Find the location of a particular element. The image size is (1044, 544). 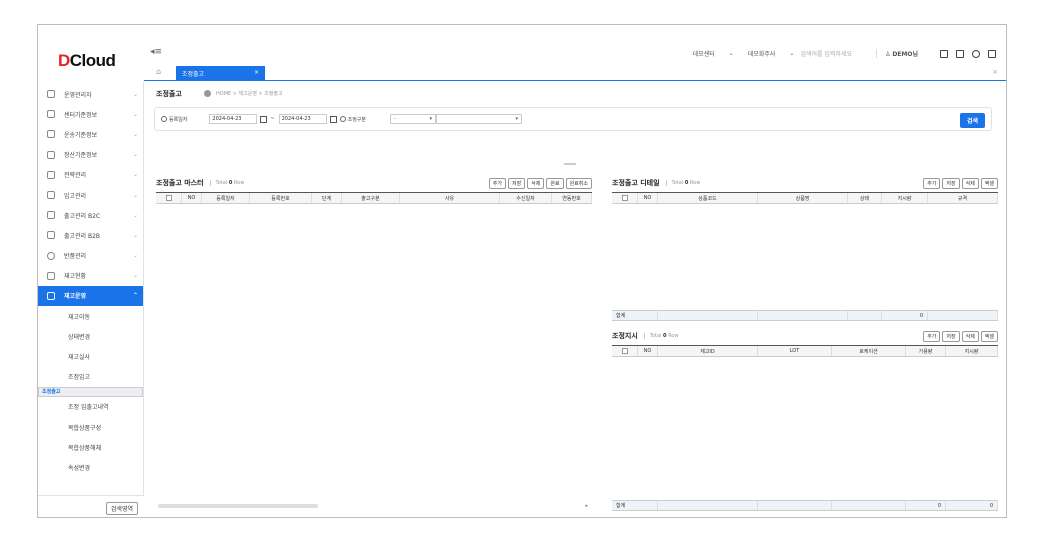

col-header: 규격 is located at coordinates (963, 198).